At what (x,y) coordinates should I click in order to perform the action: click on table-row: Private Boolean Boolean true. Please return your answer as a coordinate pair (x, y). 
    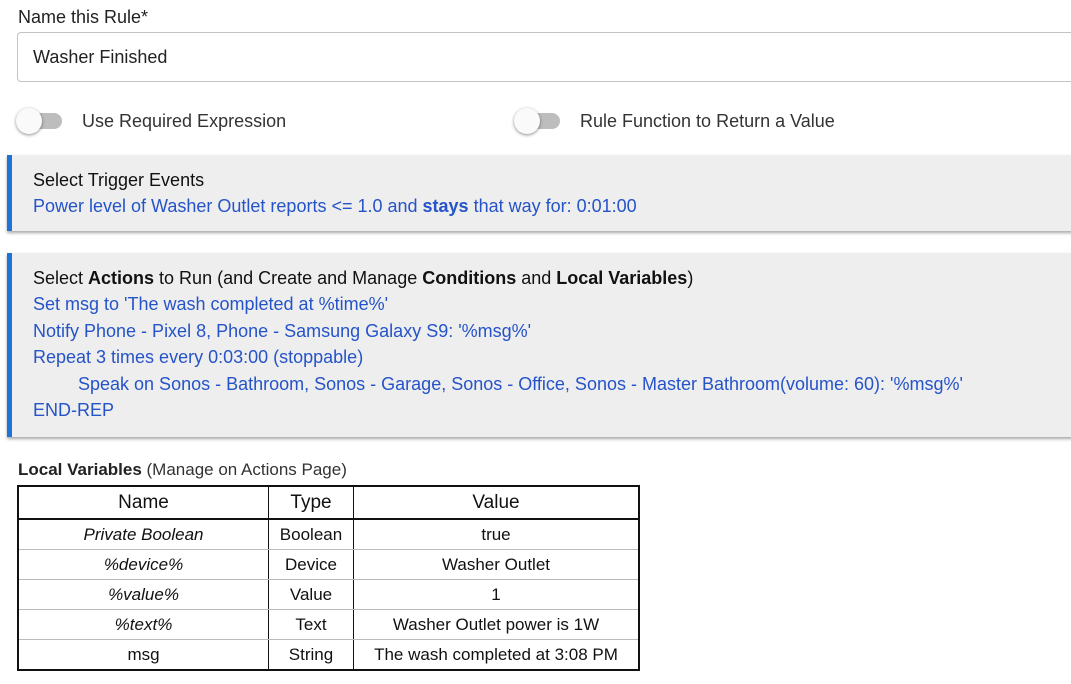
    Looking at the image, I should click on (328, 534).